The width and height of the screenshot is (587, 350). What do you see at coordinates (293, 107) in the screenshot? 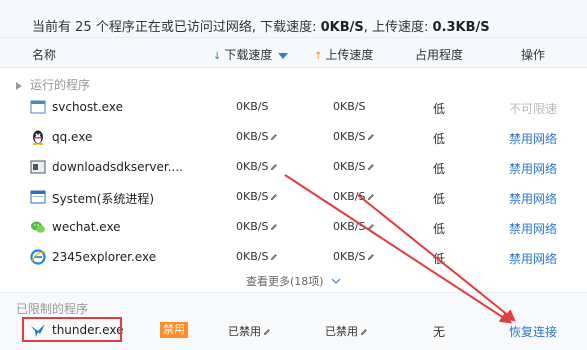
I see `table-row: svchost.exe 0KB/S 0KB/S 低 不可限速` at bounding box center [293, 107].